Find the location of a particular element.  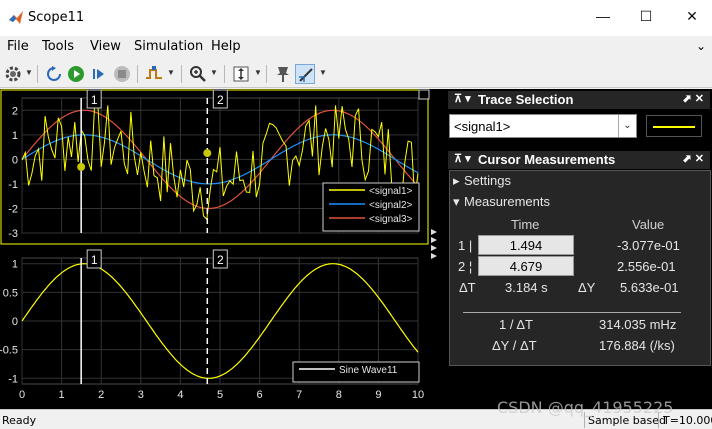

plot2-xtick-label: 8 is located at coordinates (339, 395).